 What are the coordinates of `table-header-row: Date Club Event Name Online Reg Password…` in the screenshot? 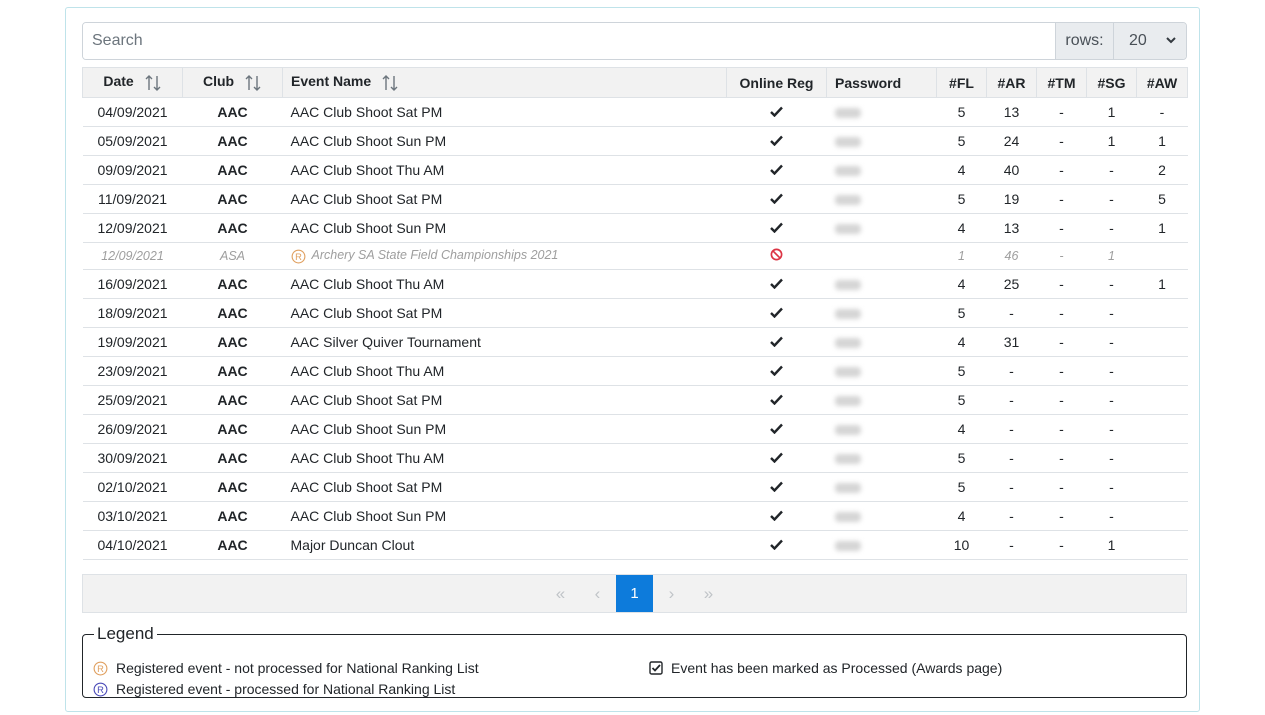 It's located at (635, 82).